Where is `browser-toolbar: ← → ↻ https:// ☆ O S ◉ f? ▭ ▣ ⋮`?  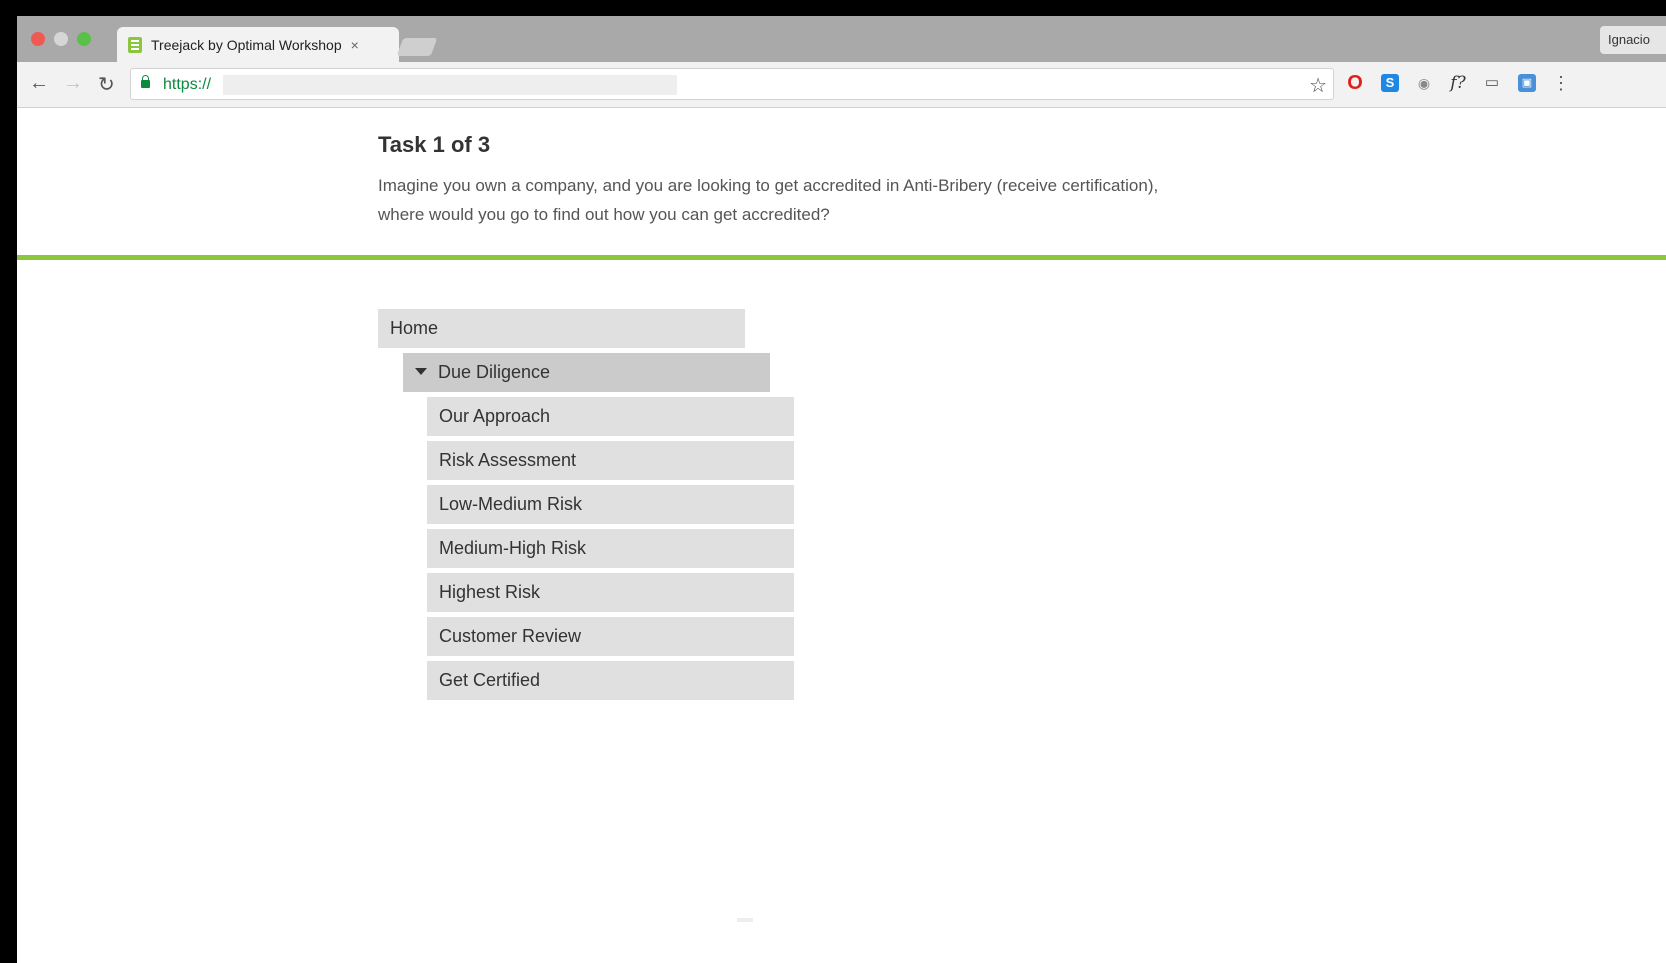
browser-toolbar: ← → ↻ https:// ☆ O S ◉ f? ▭ ▣ ⋮ is located at coordinates (841, 85).